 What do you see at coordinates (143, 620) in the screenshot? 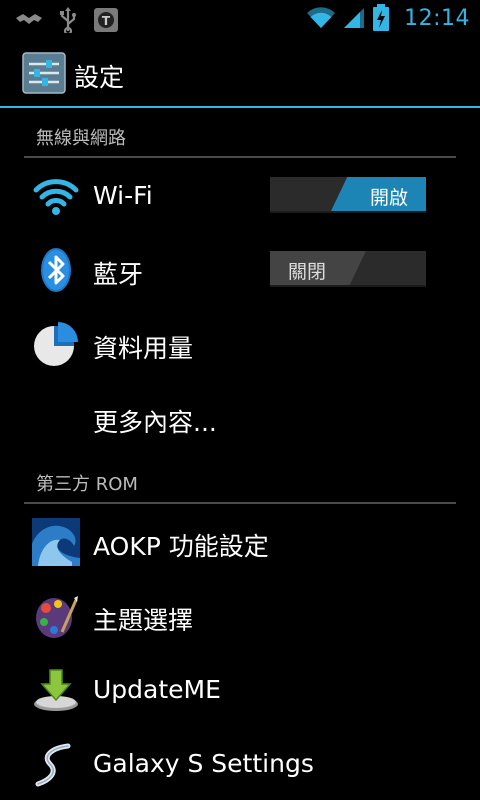
I see `settings-item-label: 主題選擇` at bounding box center [143, 620].